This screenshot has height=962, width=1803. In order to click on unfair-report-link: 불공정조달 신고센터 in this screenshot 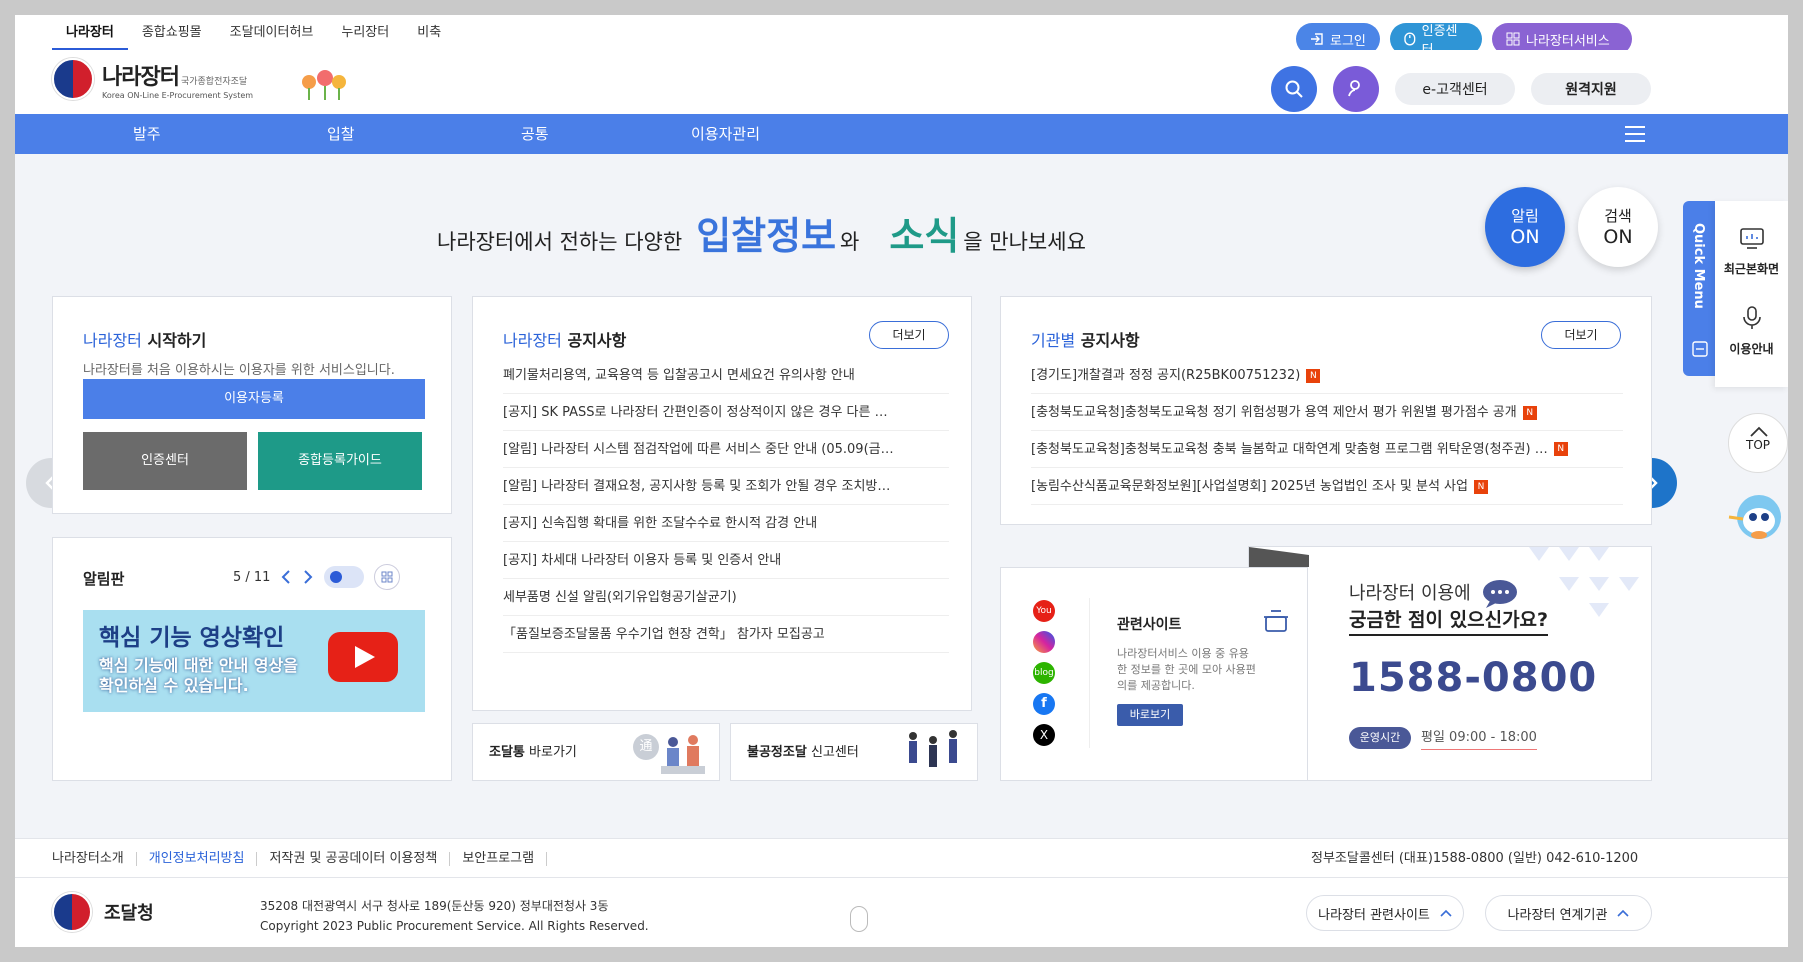, I will do `click(854, 752)`.